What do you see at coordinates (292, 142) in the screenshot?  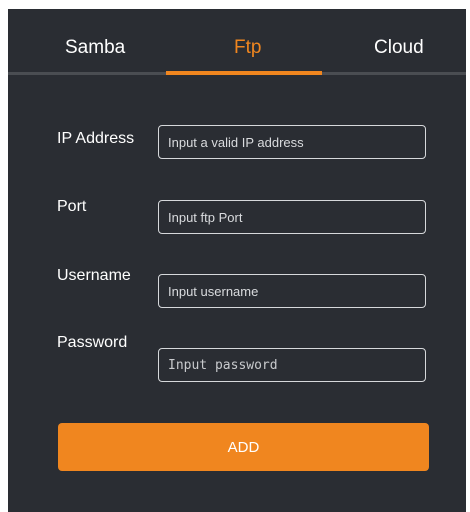 I see `ip-address-input` at bounding box center [292, 142].